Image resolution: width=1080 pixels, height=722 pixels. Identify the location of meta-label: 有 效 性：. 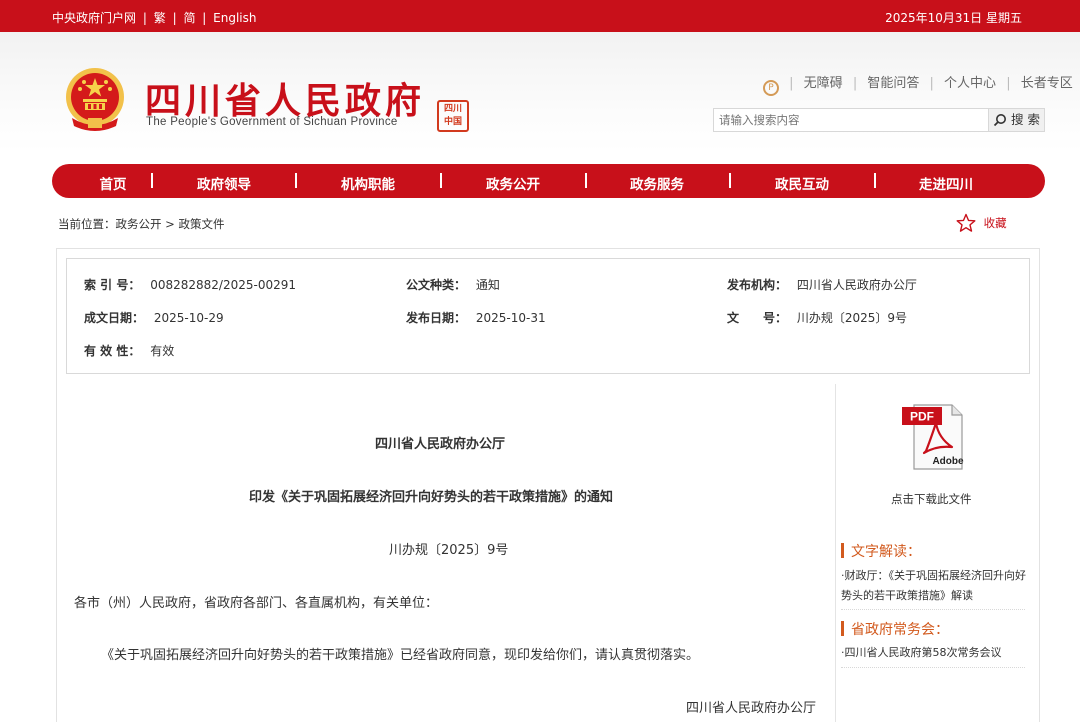
(112, 351).